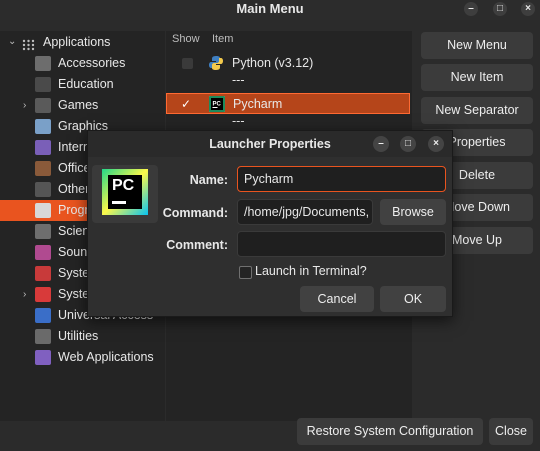  I want to click on tree-item-label: Utilities, so click(78, 336).